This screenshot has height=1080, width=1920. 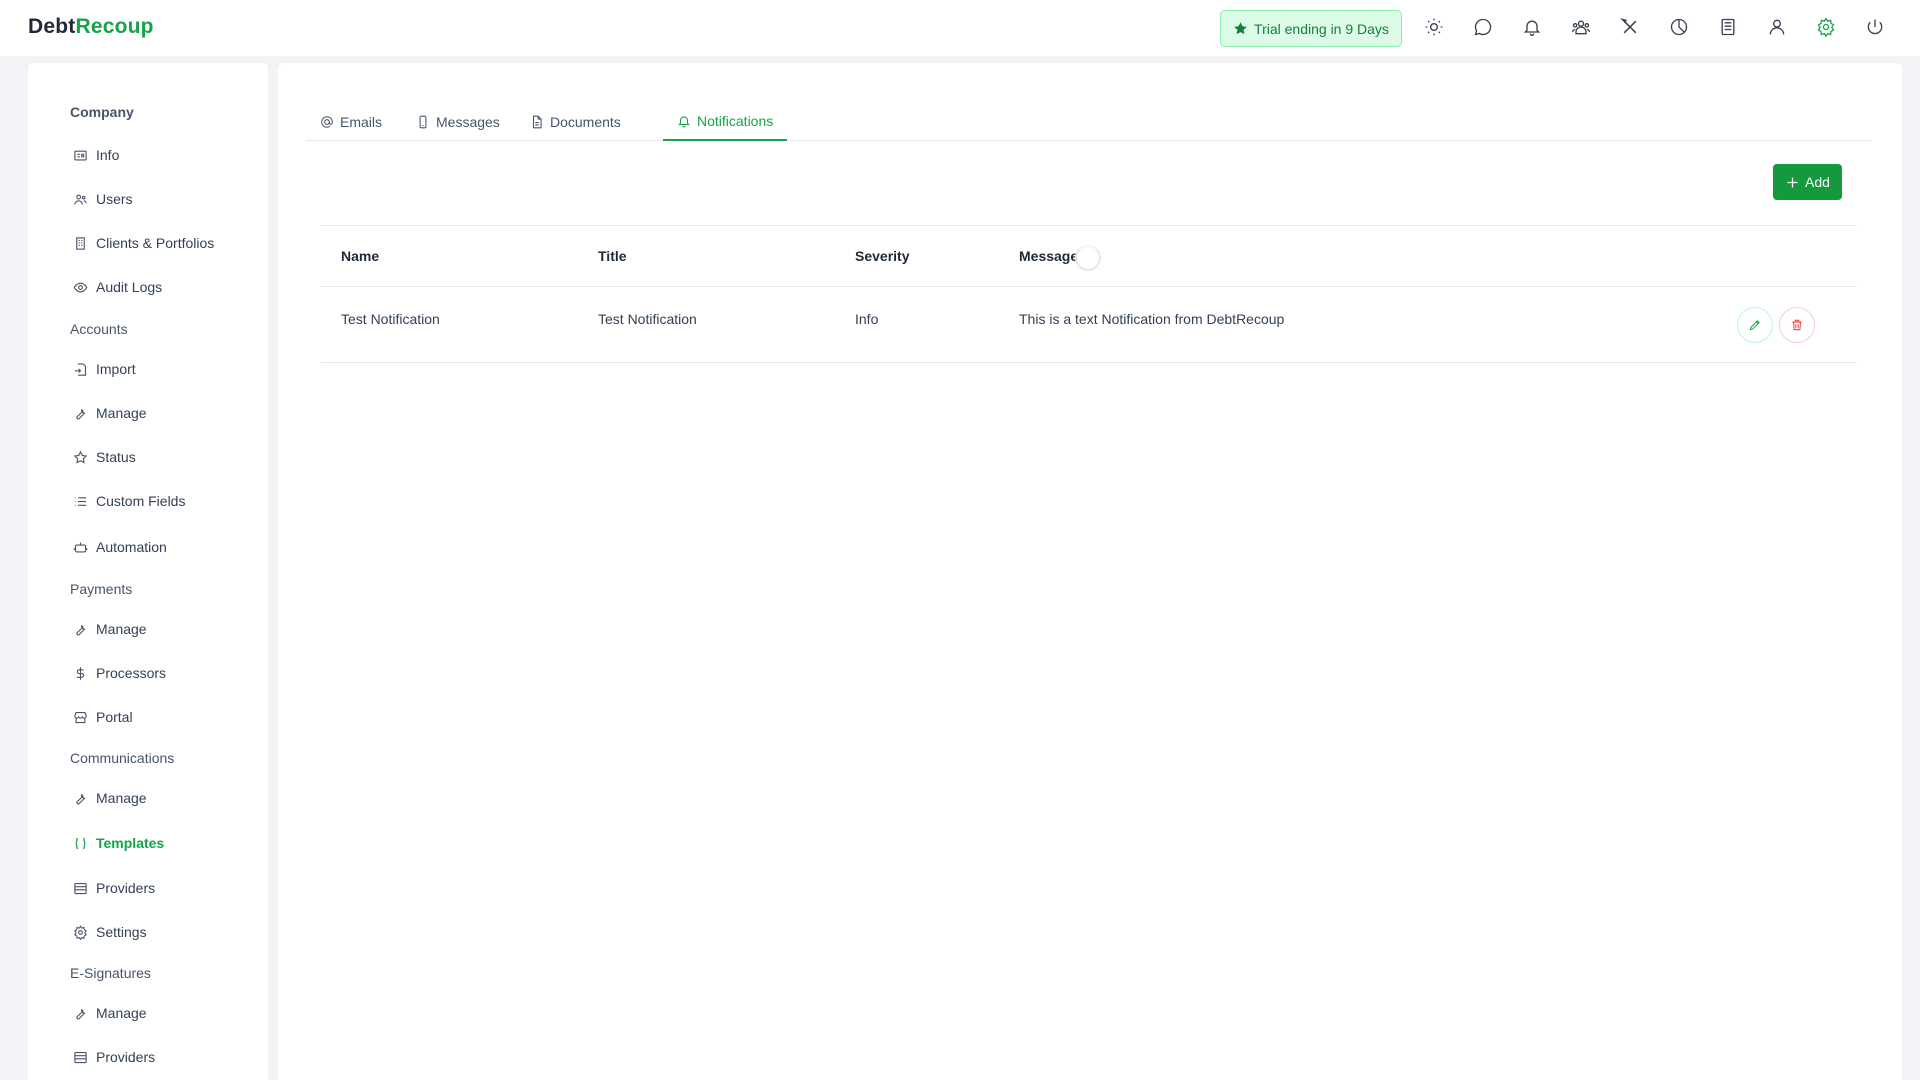 What do you see at coordinates (80, 843) in the screenshot?
I see `braces-icon` at bounding box center [80, 843].